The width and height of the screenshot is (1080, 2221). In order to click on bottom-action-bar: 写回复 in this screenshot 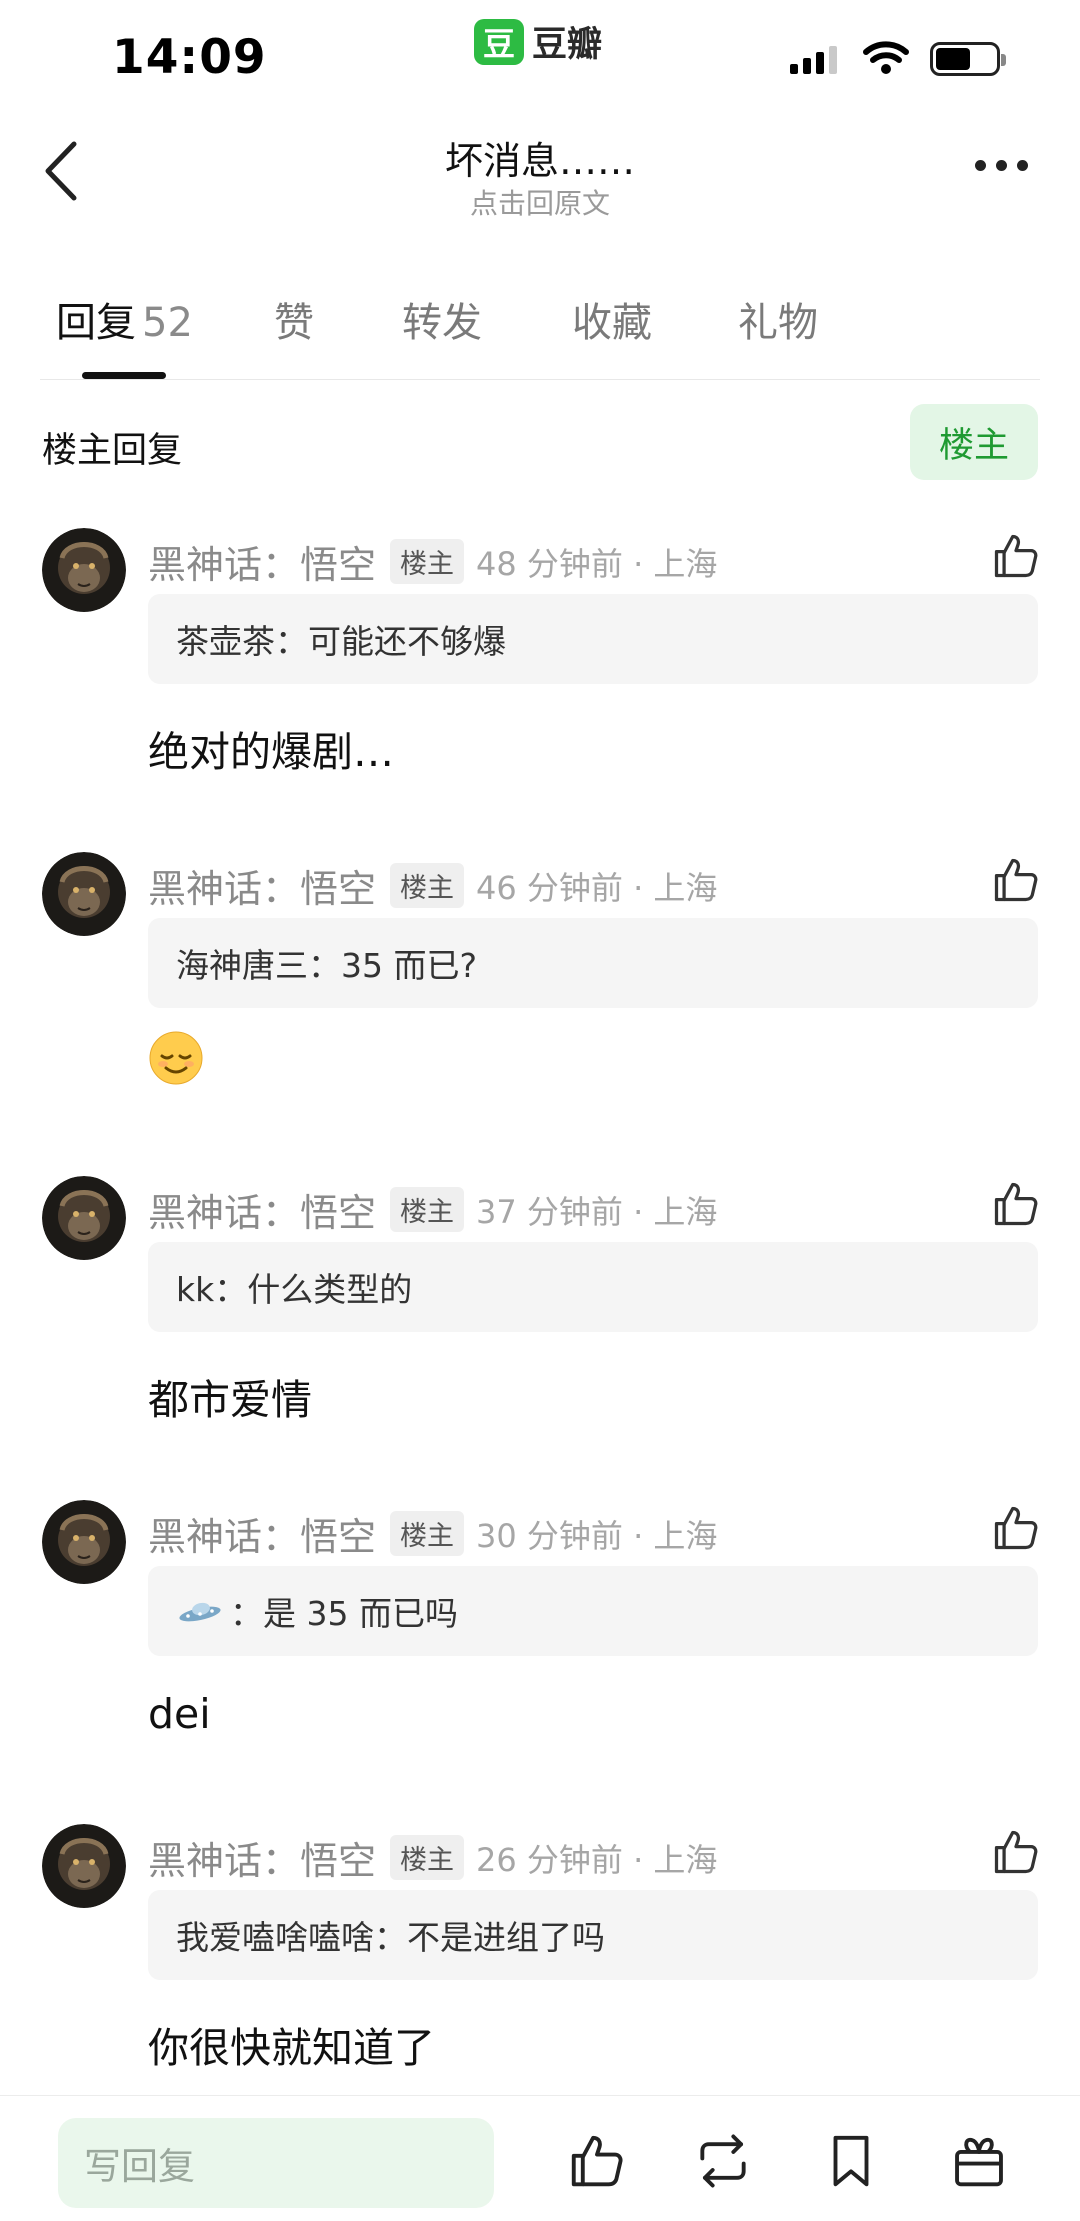, I will do `click(540, 2158)`.